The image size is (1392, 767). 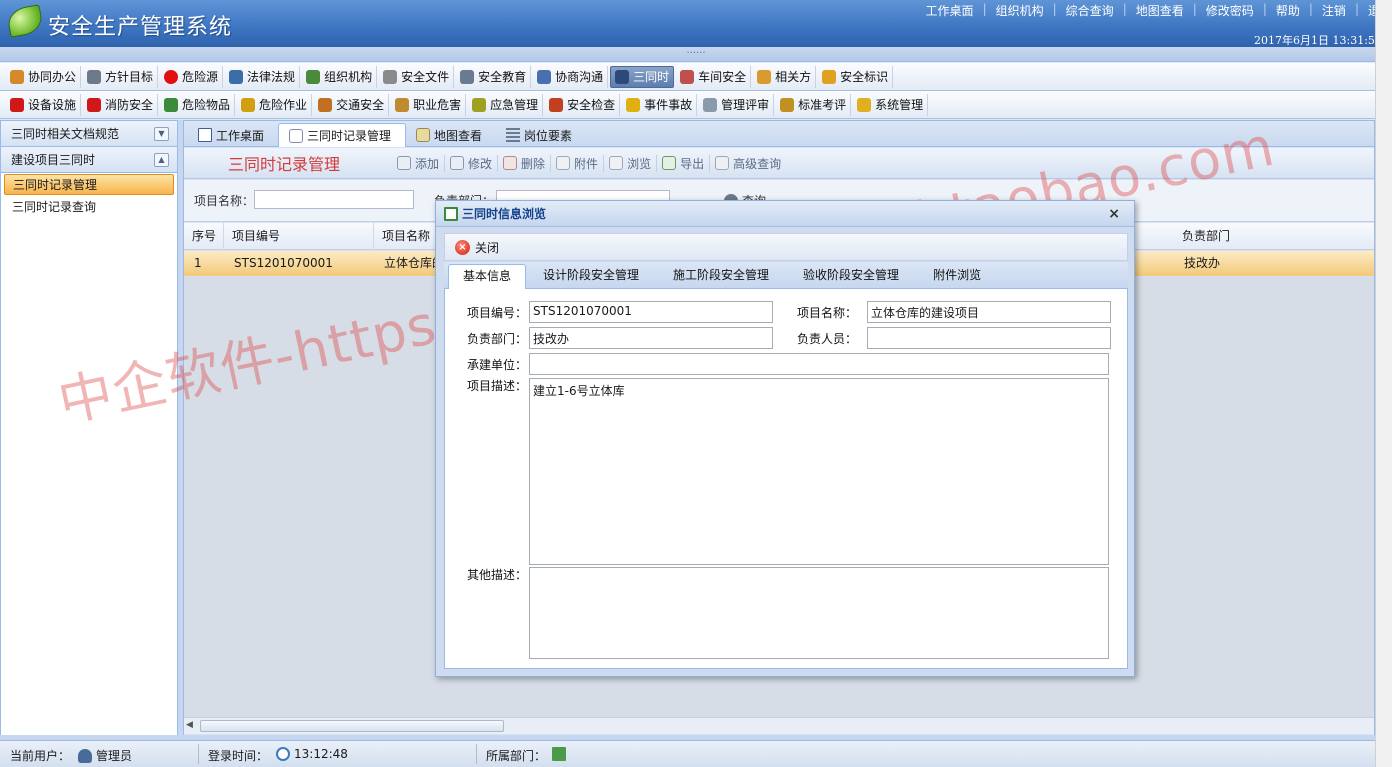 What do you see at coordinates (275, 104) in the screenshot?
I see `module-button-row2-3: 危险作业` at bounding box center [275, 104].